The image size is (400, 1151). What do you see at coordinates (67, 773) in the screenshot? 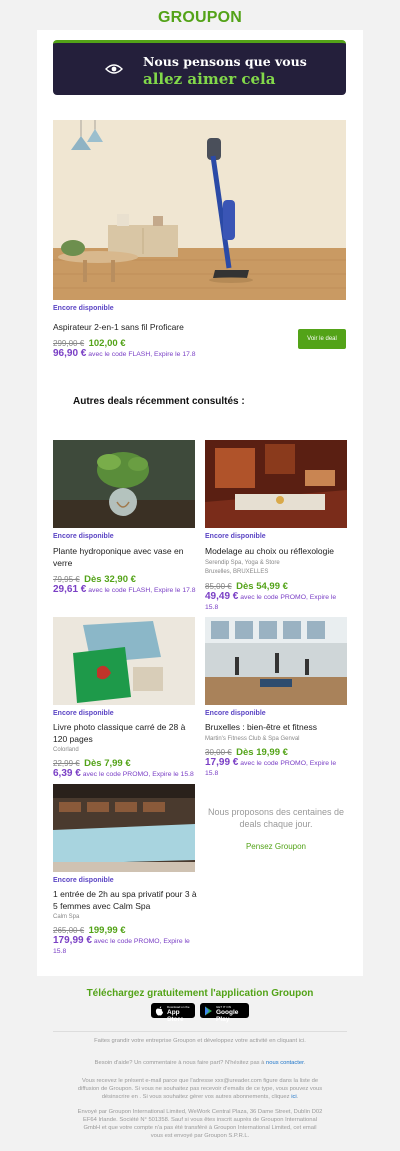
I see `deal-promo-price: 6,39 €` at bounding box center [67, 773].